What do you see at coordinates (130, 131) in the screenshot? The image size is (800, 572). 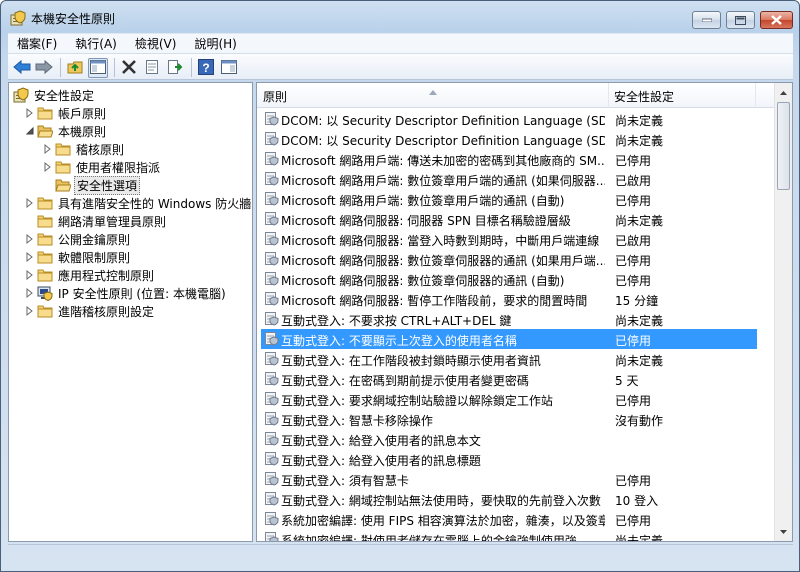 I see `tree-node: 本機原則` at bounding box center [130, 131].